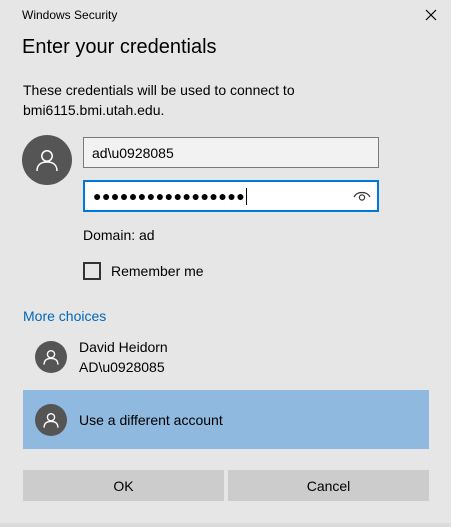 This screenshot has width=451, height=527. Describe the element at coordinates (123, 347) in the screenshot. I see `account-name: David Heidorn` at that location.